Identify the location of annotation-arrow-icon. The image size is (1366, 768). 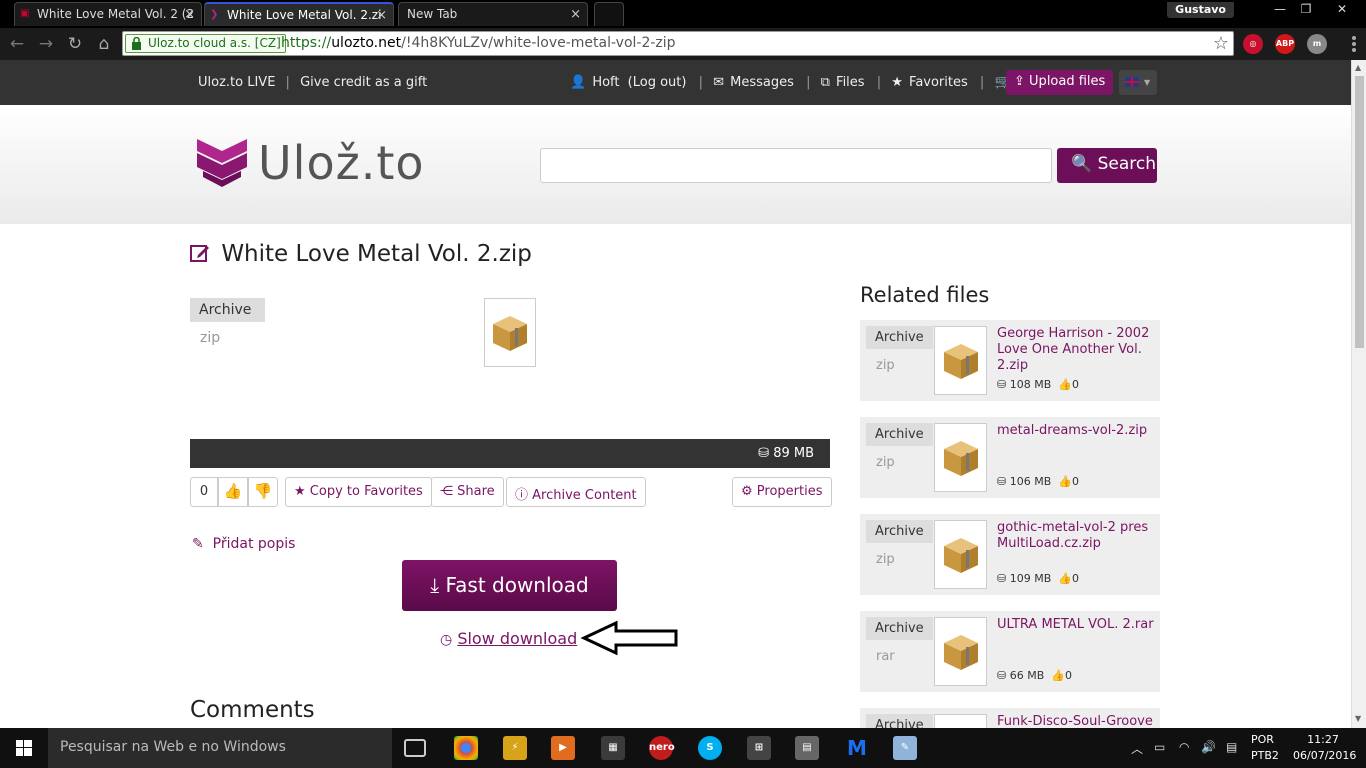
(629, 638).